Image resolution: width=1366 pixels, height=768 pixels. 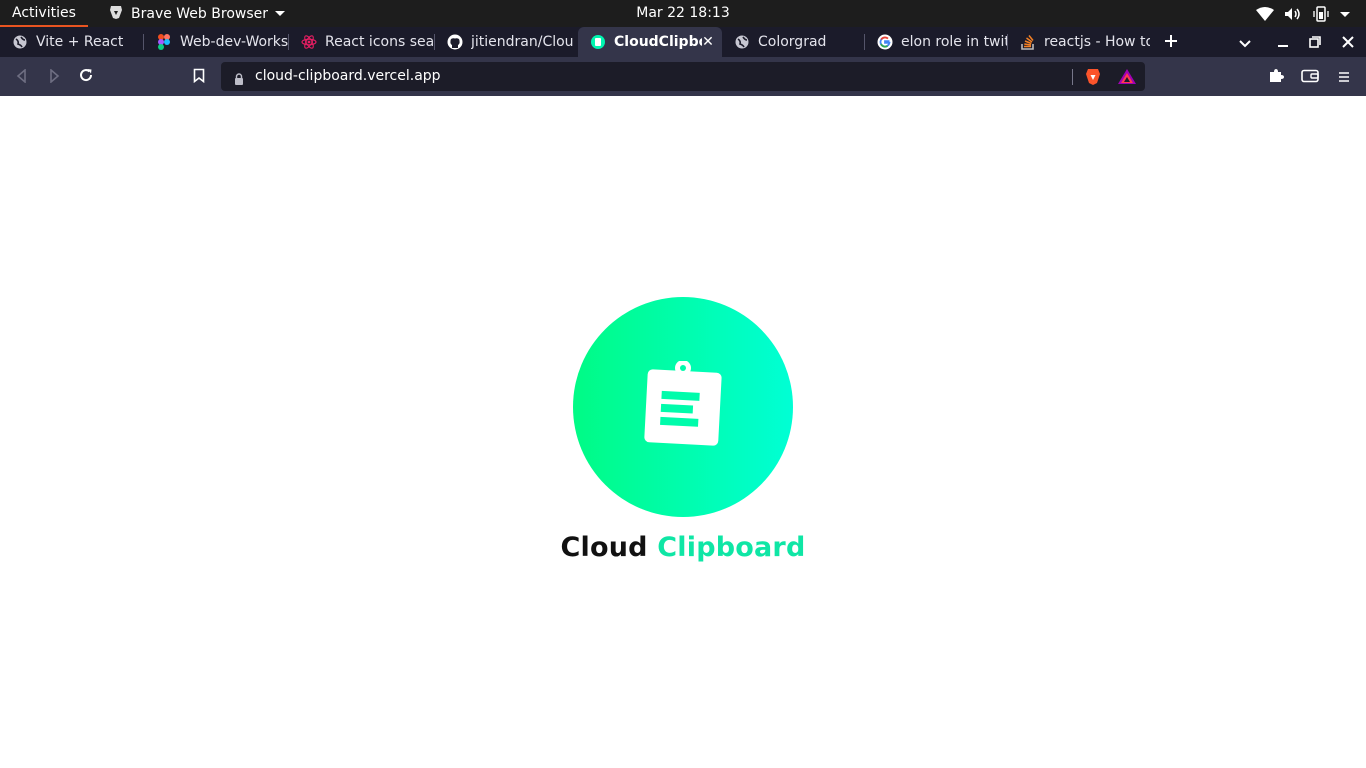 I want to click on bookmark-button, so click(x=199, y=77).